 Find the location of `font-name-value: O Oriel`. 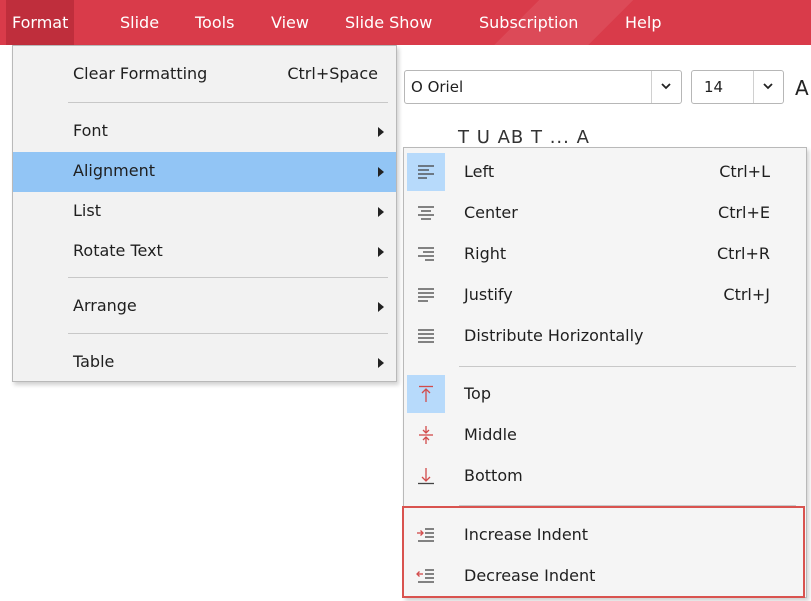

font-name-value: O Oriel is located at coordinates (437, 87).